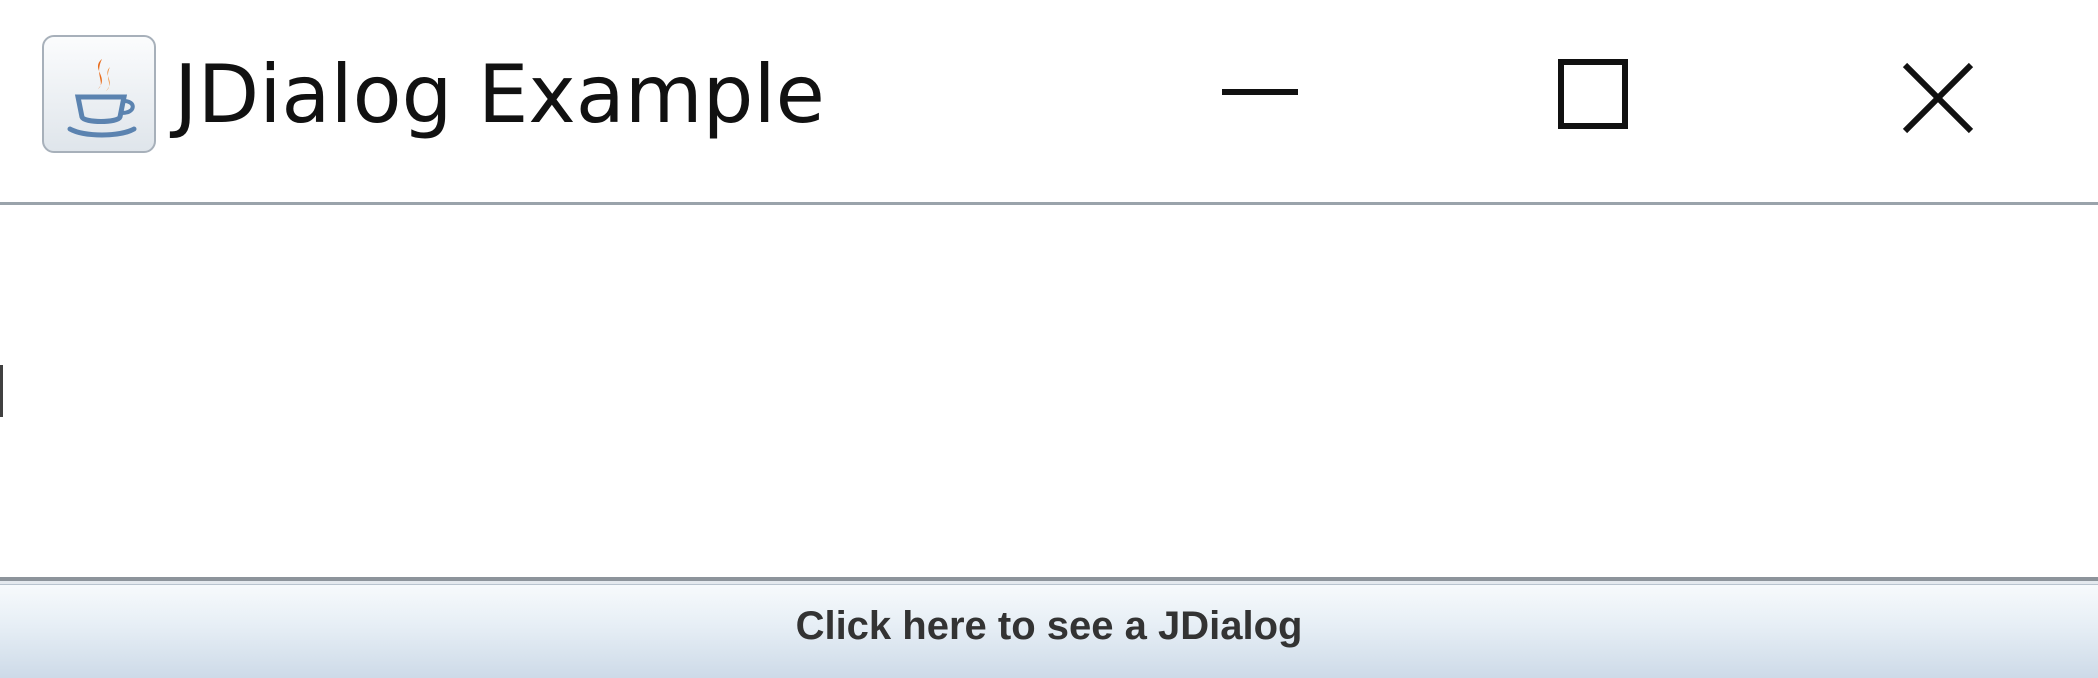  I want to click on close-icon, so click(1938, 98).